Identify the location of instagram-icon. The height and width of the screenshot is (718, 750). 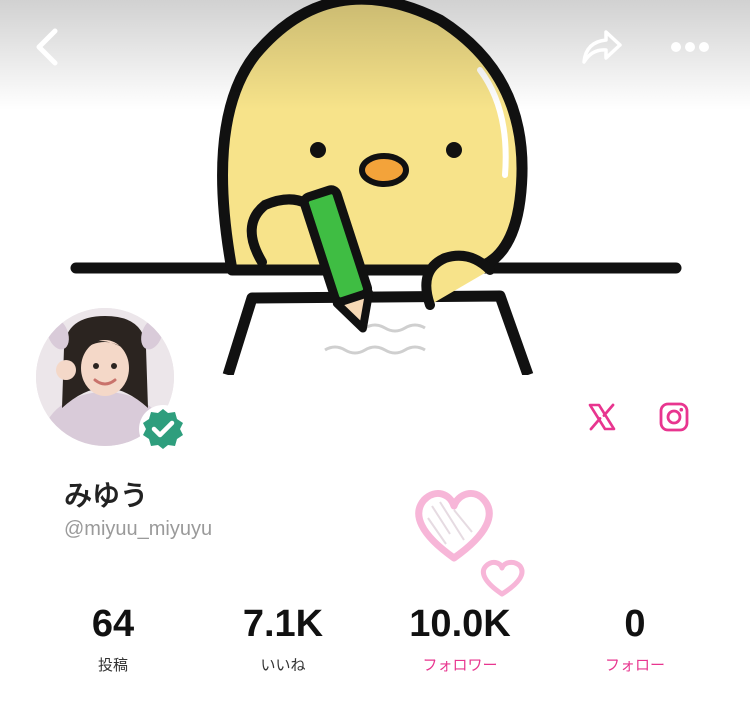
(674, 417).